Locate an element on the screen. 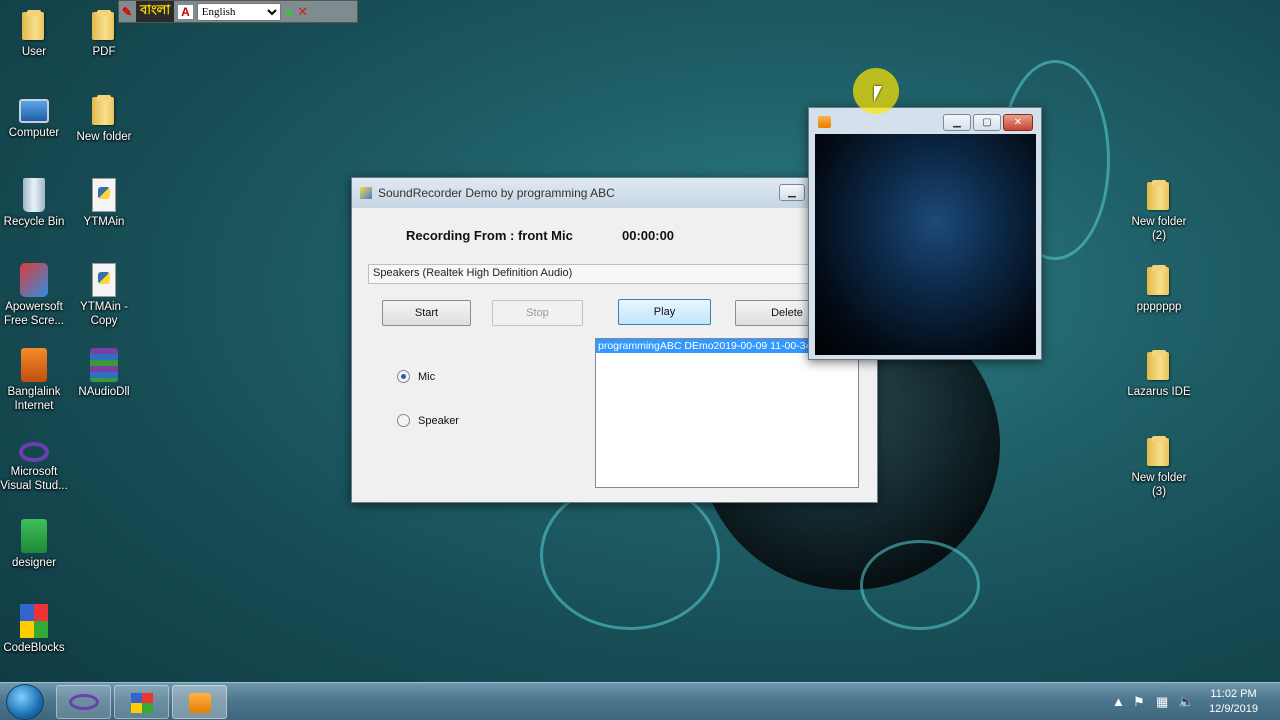 The height and width of the screenshot is (720, 1280). device-field: Speakers (Realtek High Definition Audio) is located at coordinates (618, 274).